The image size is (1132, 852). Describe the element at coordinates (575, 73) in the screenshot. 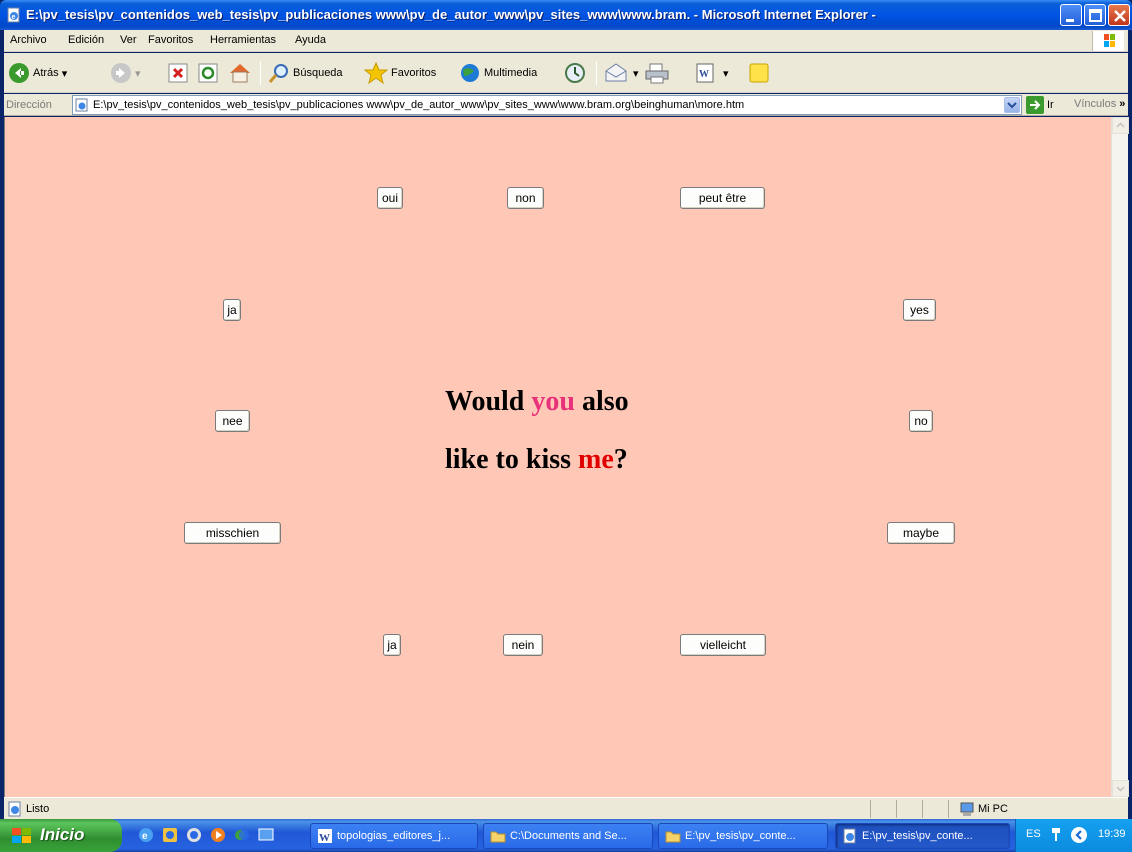

I see `history-button` at that location.